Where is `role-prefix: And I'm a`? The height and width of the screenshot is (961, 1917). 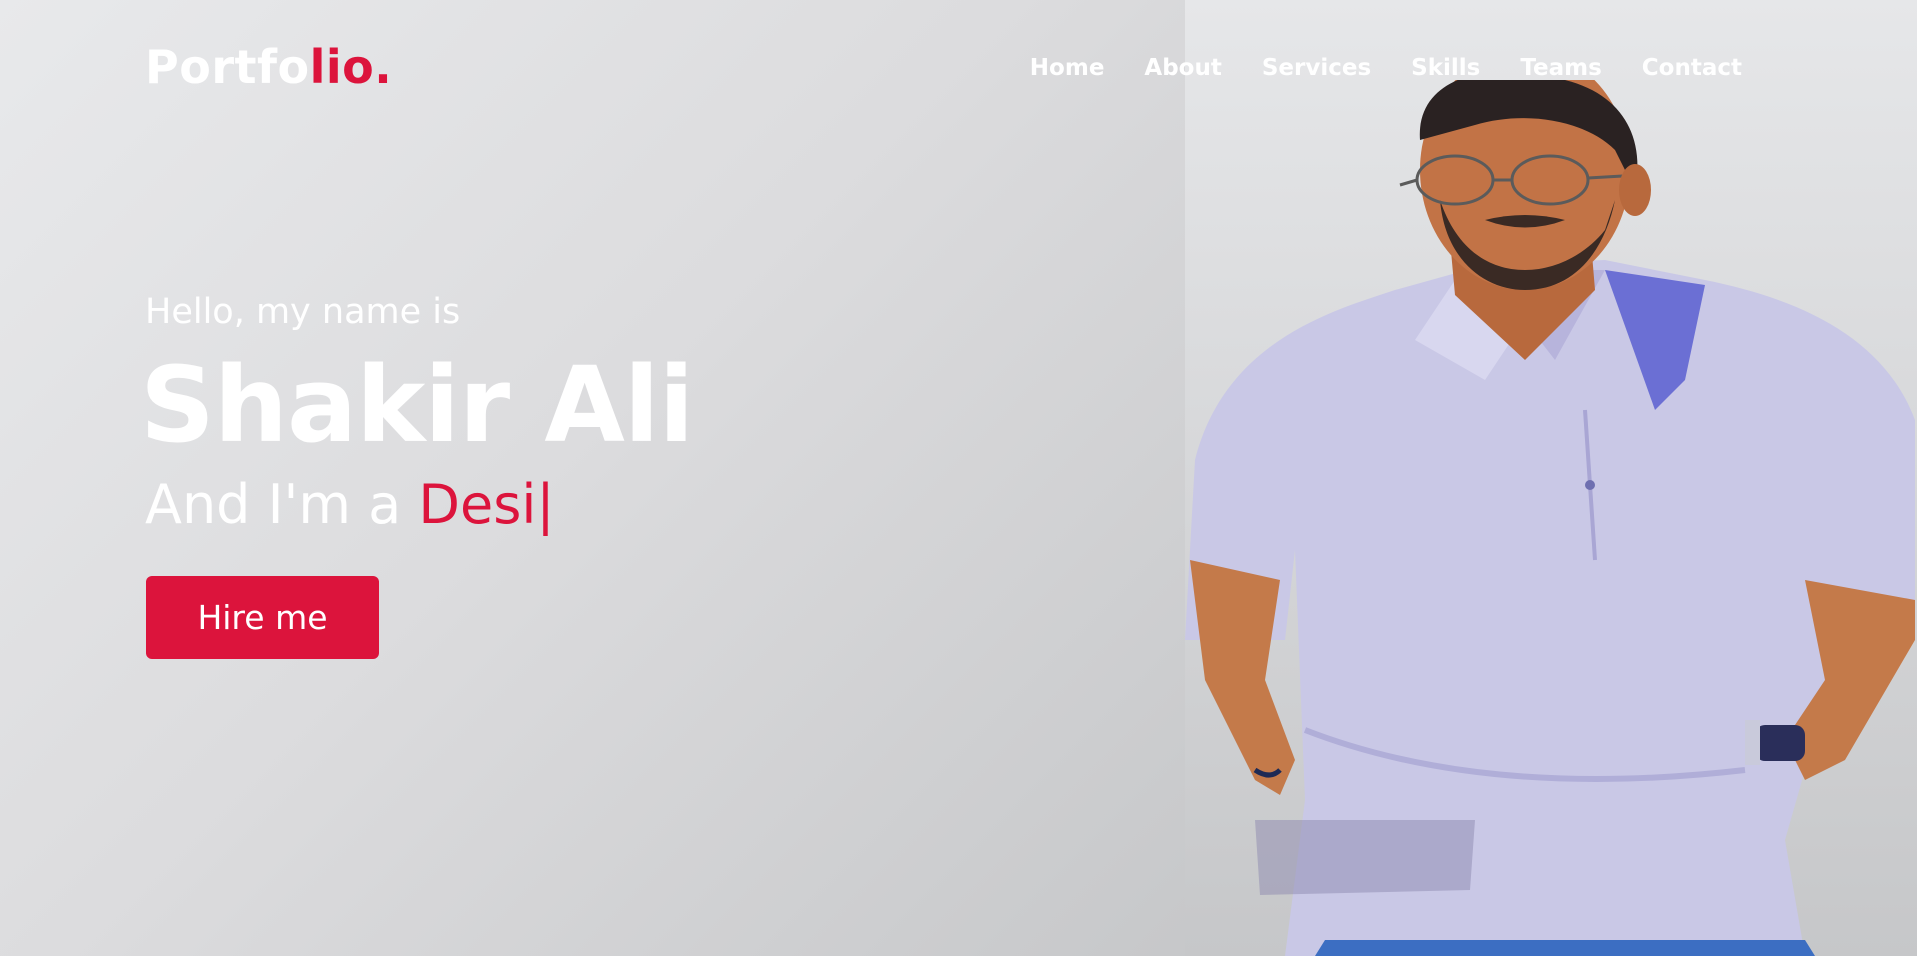 role-prefix: And I'm a is located at coordinates (273, 504).